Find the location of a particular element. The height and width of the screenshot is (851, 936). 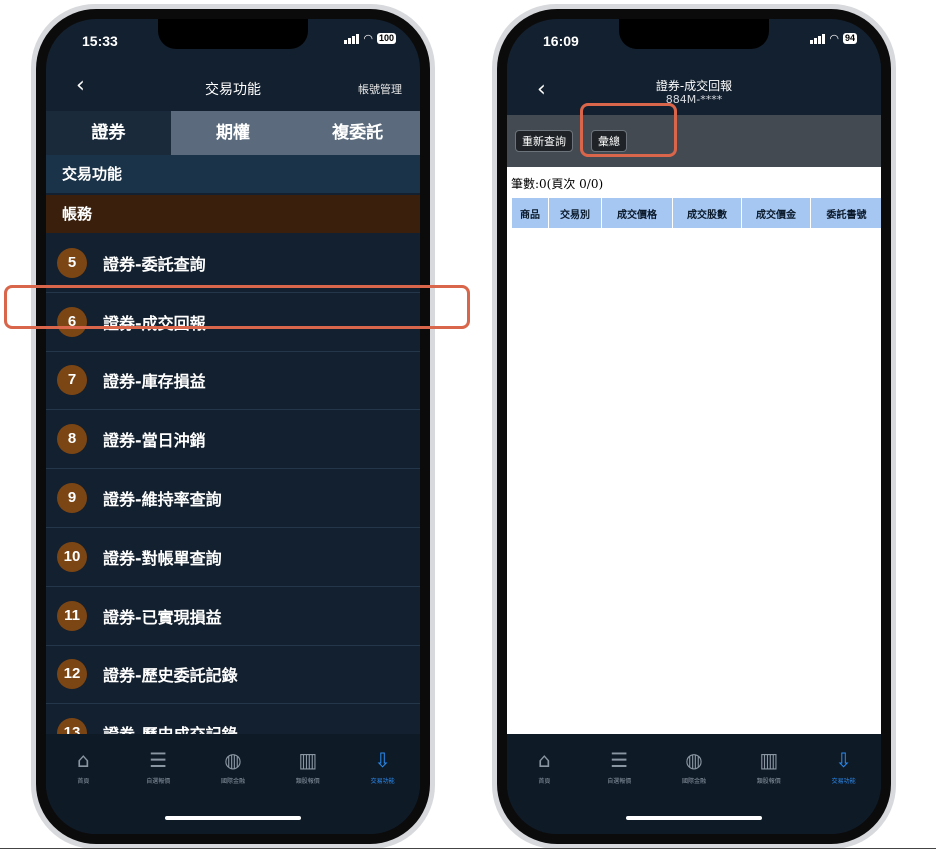

column-header: 委託書號 is located at coordinates (845, 213).